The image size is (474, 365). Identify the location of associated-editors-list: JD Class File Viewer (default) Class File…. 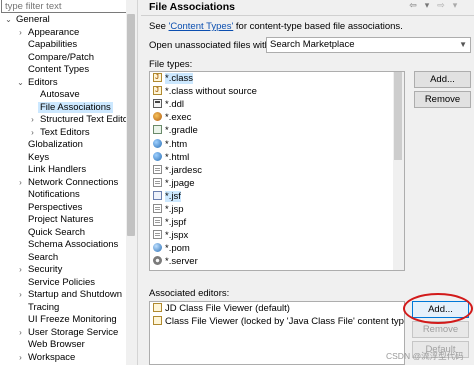
(277, 333).